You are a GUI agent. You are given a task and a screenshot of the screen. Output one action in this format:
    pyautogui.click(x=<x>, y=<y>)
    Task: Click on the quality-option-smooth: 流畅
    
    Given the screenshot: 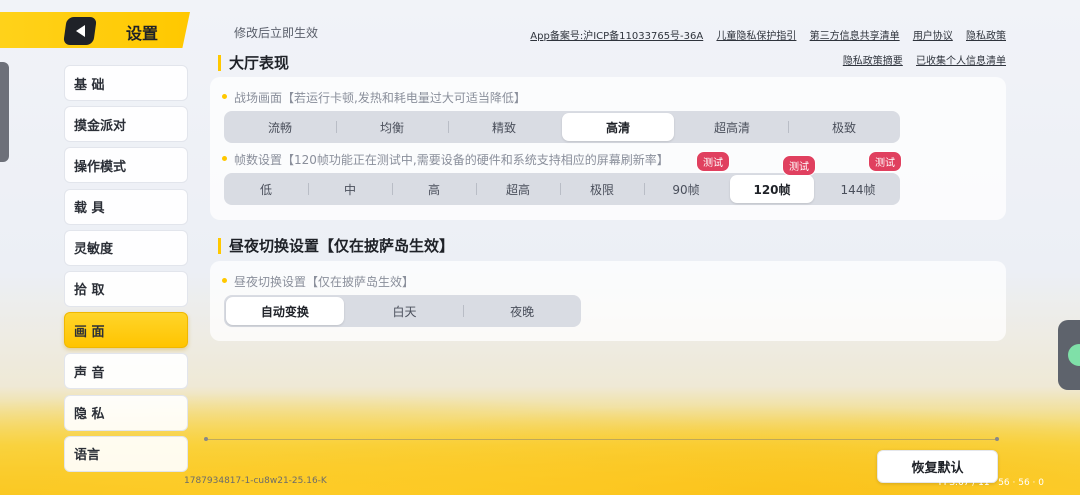 What is the action you would take?
    pyautogui.click(x=280, y=127)
    